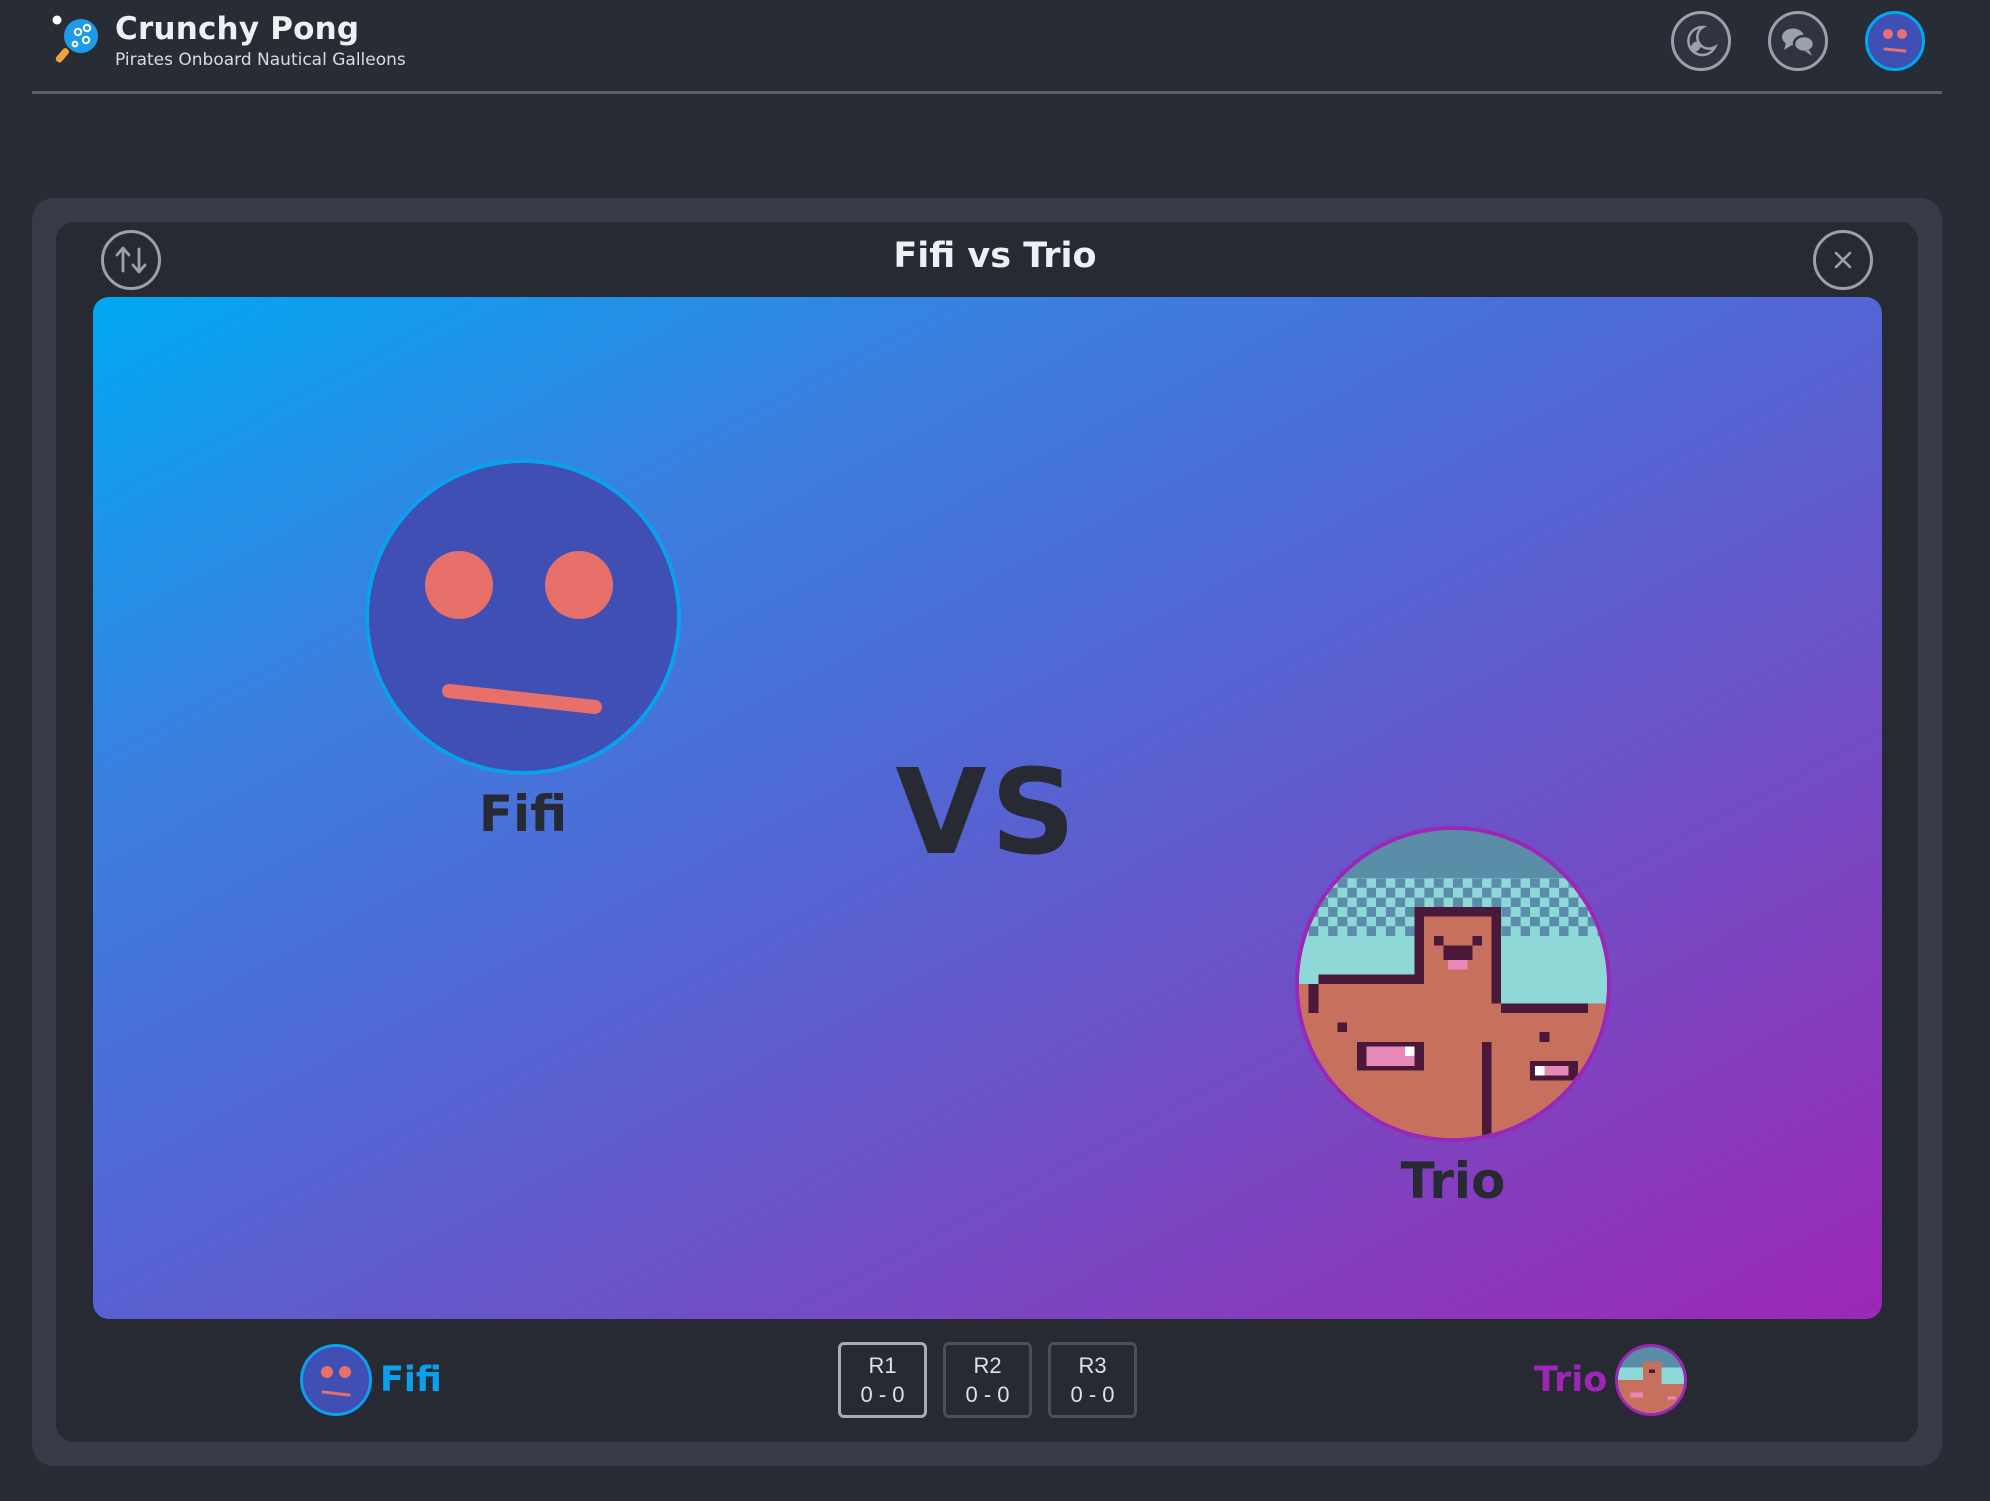  I want to click on player2-avatar-small, so click(1651, 1380).